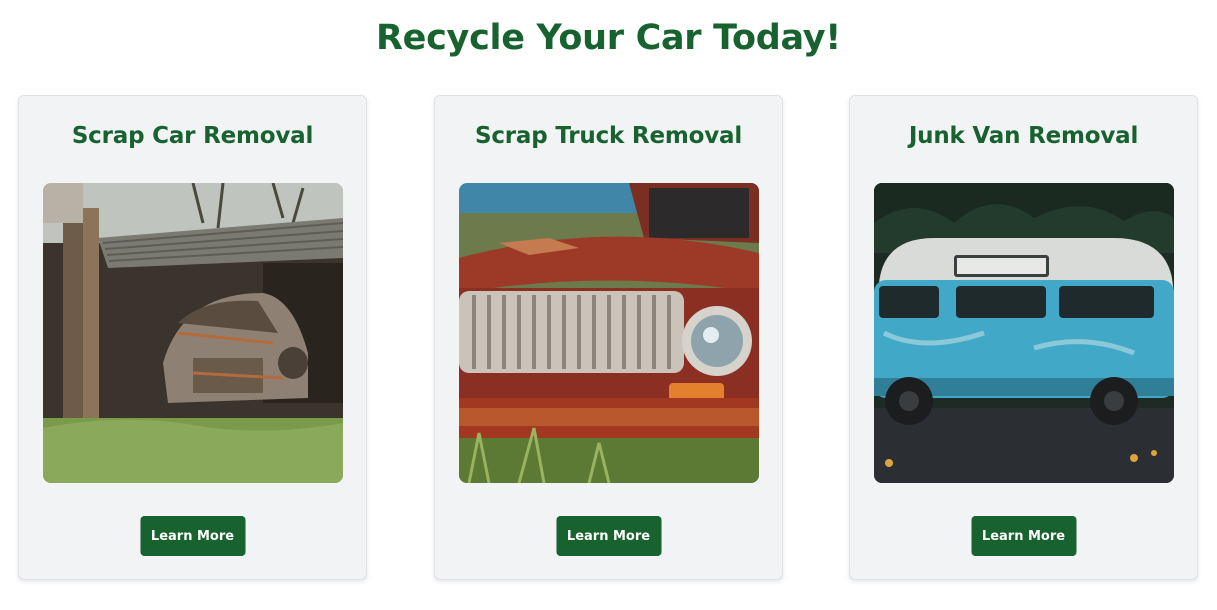  Describe the element at coordinates (609, 333) in the screenshot. I see `scrap-truck-image` at that location.